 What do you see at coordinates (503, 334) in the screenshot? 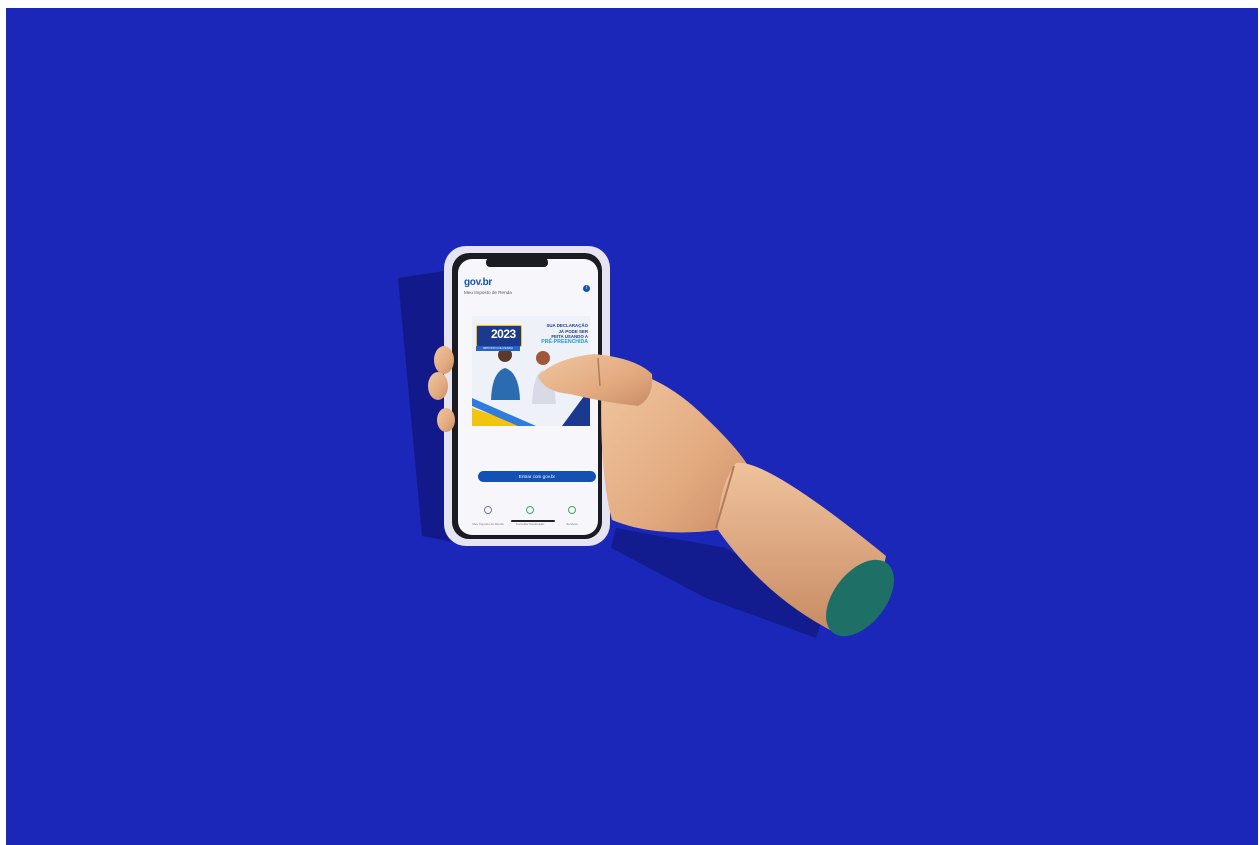
I see `banner-year: 2023` at bounding box center [503, 334].